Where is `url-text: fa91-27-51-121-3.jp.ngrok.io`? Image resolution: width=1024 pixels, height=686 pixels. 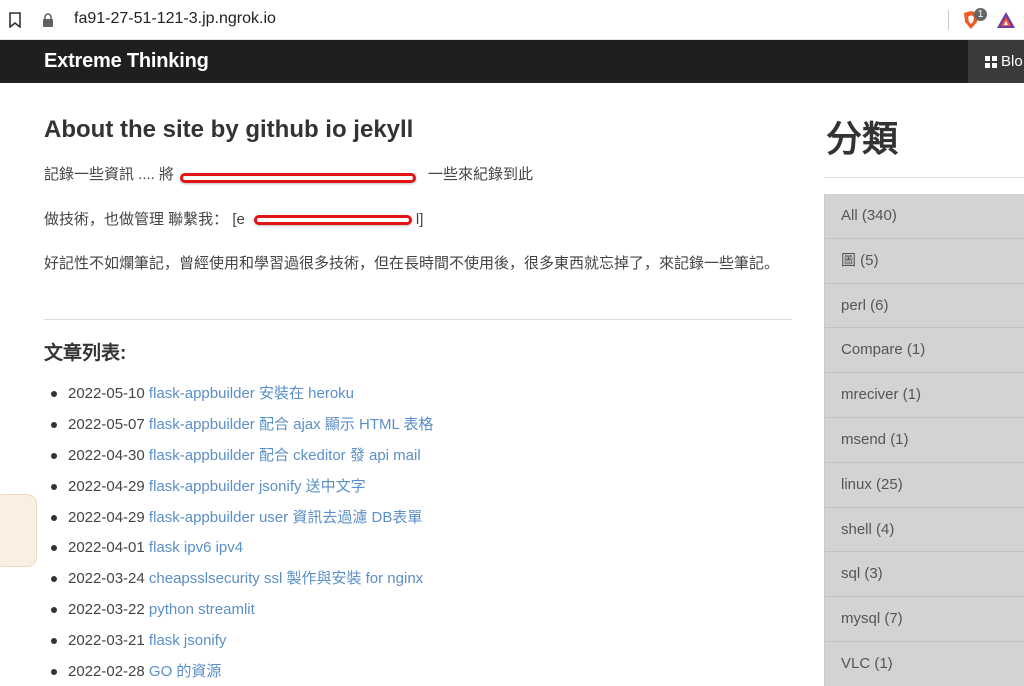 url-text: fa91-27-51-121-3.jp.ngrok.io is located at coordinates (175, 19).